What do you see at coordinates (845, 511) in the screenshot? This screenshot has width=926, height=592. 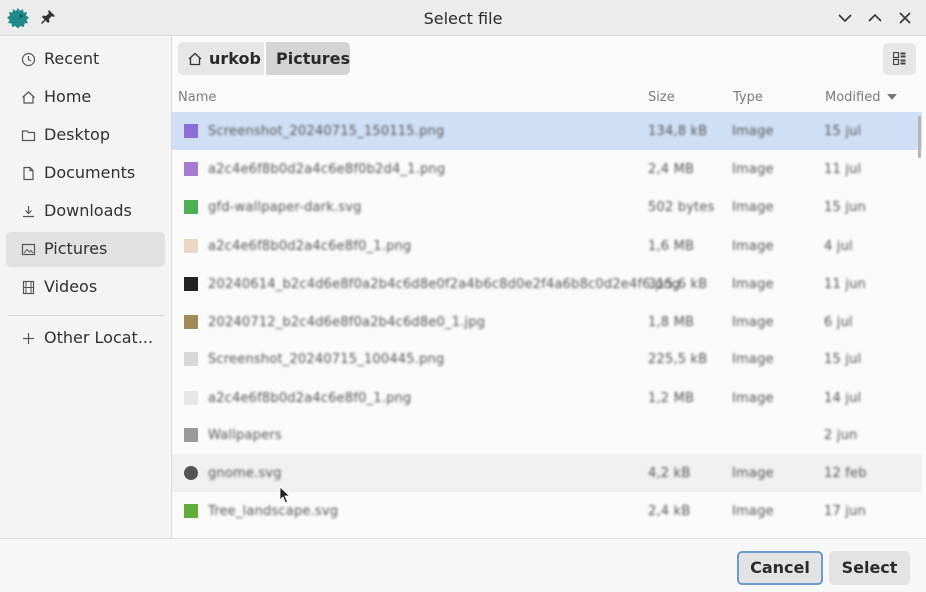 I see `file-modified: 17 jun` at bounding box center [845, 511].